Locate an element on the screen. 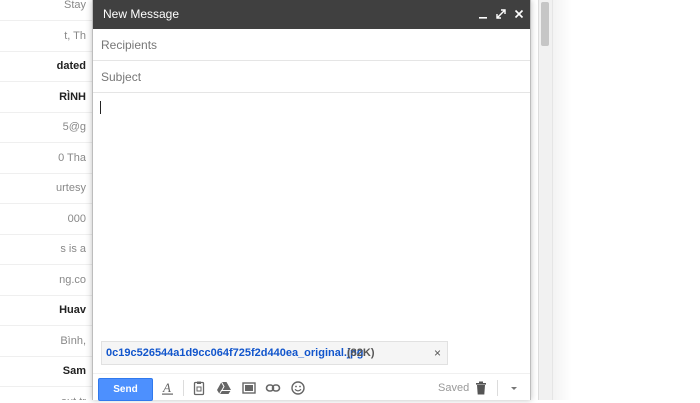 The image size is (700, 403). background-scrollbar is located at coordinates (545, 200).